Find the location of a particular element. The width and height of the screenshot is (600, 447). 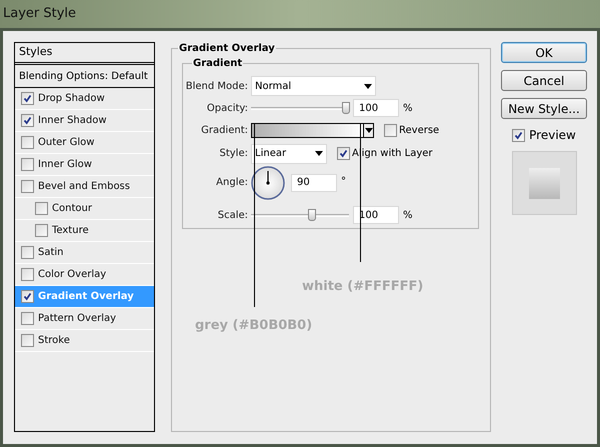

item-label: Drop Shadow is located at coordinates (71, 99).